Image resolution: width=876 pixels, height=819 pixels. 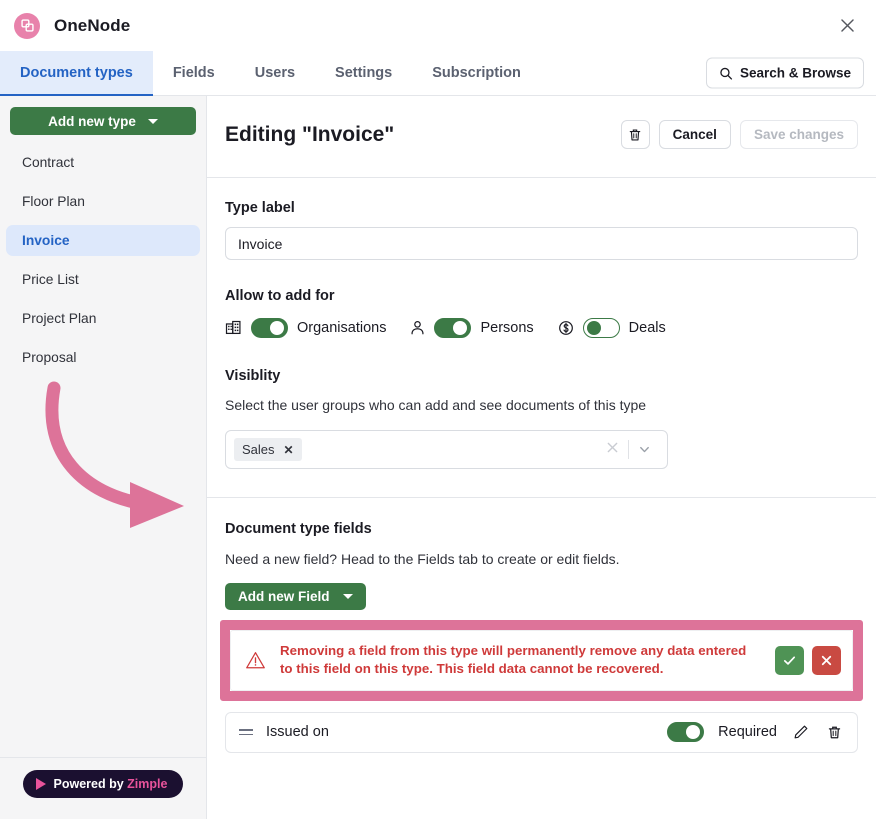 What do you see at coordinates (694, 134) in the screenshot?
I see `cancel-button: Cancel` at bounding box center [694, 134].